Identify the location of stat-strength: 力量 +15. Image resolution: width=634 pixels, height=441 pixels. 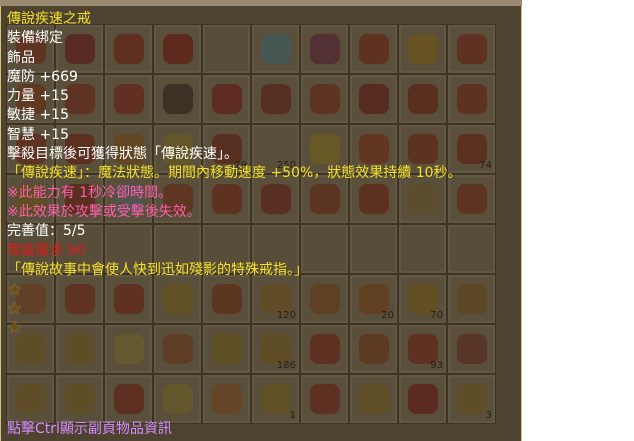
(38, 96).